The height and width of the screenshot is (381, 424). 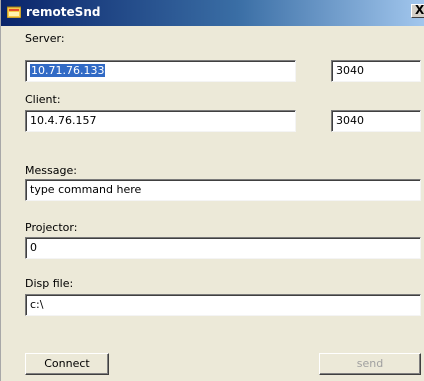 I want to click on projector-input: 0, so click(x=223, y=248).